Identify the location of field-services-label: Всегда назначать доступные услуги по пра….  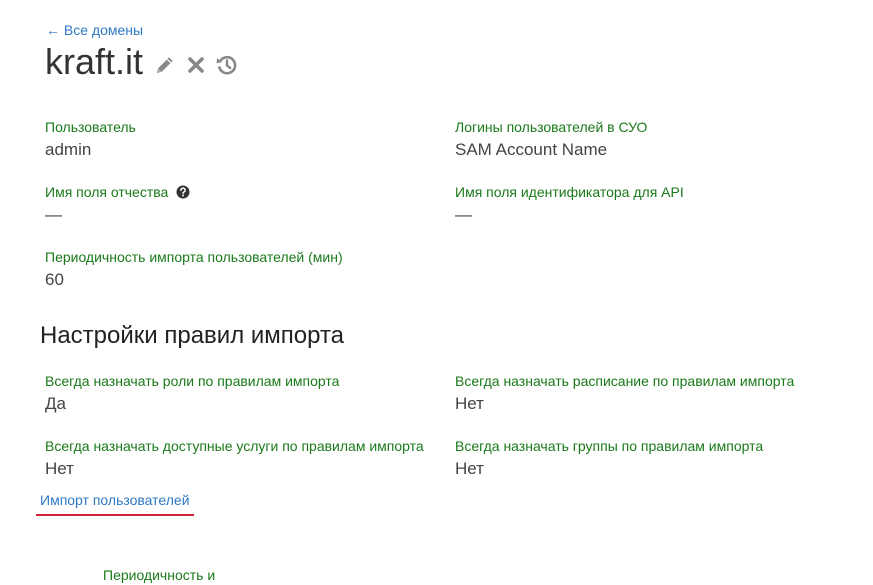
(234, 446).